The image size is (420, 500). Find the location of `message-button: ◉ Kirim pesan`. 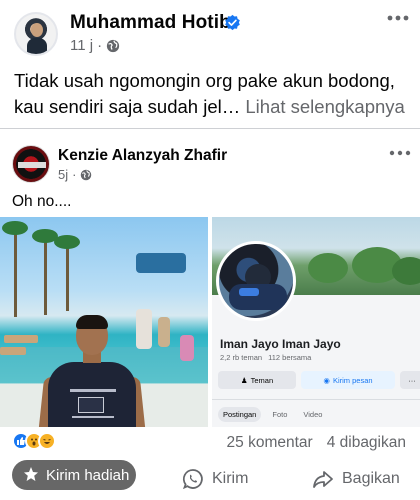

message-button: ◉ Kirim pesan is located at coordinates (348, 380).